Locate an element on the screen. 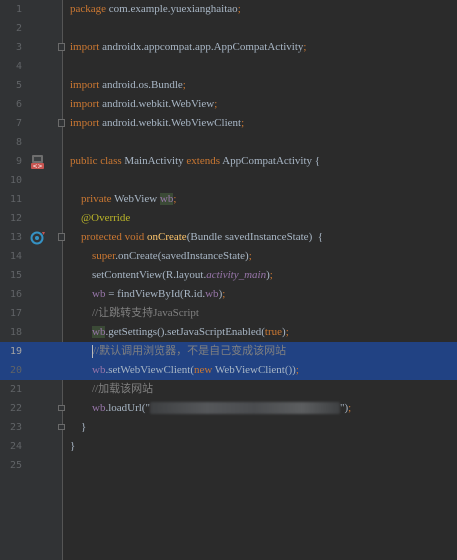  code-line: 14 super.onCreate(savedInstanceState); is located at coordinates (228, 256).